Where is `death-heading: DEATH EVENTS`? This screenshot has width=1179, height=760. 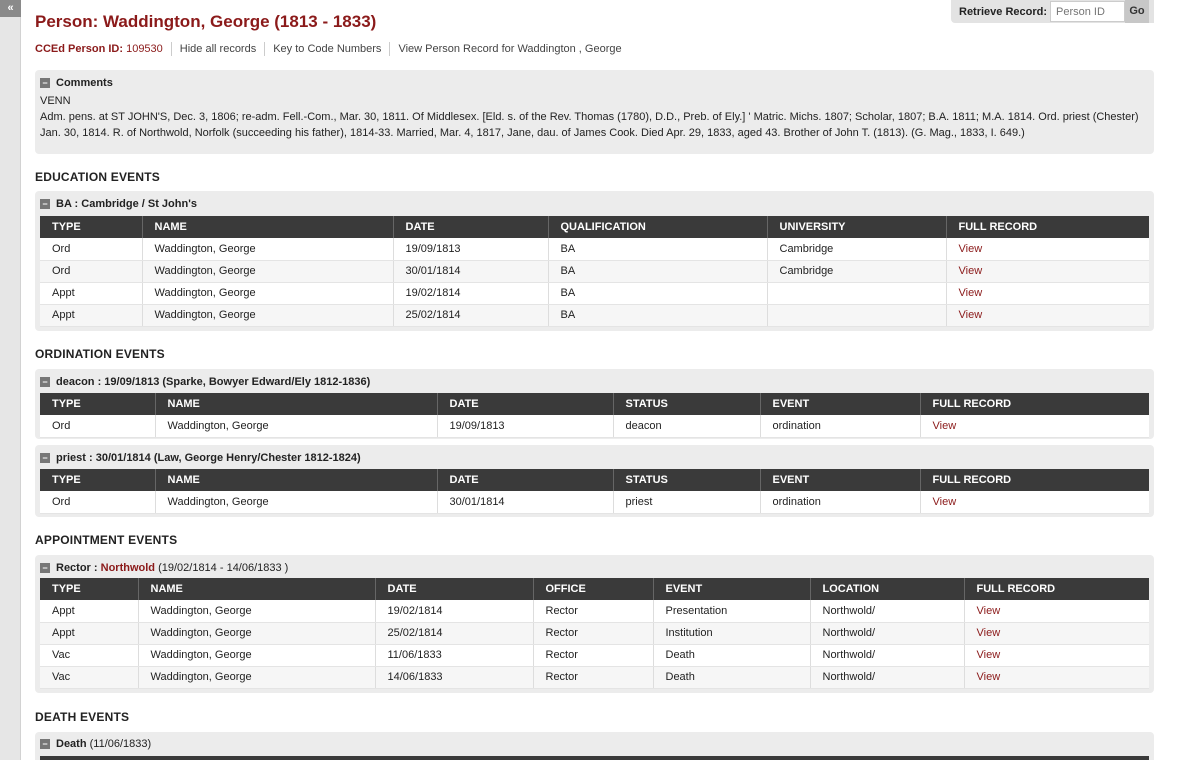 death-heading: DEATH EVENTS is located at coordinates (82, 717).